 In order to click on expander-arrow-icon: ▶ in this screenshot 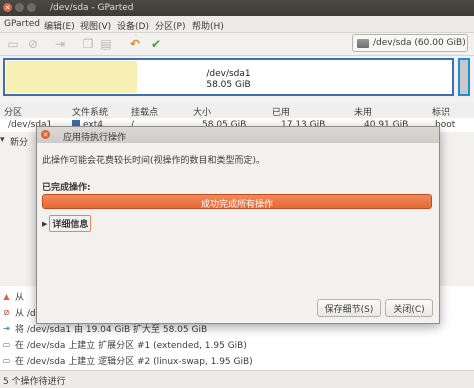, I will do `click(45, 223)`.